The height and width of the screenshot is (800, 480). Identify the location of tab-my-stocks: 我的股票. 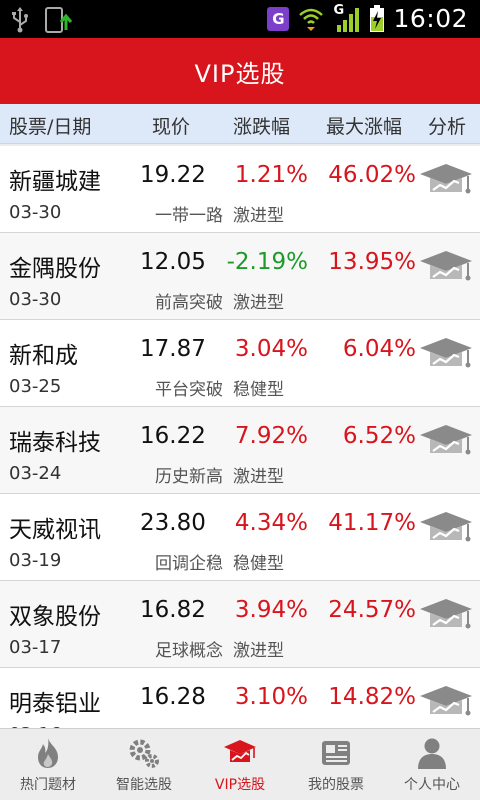
(336, 764).